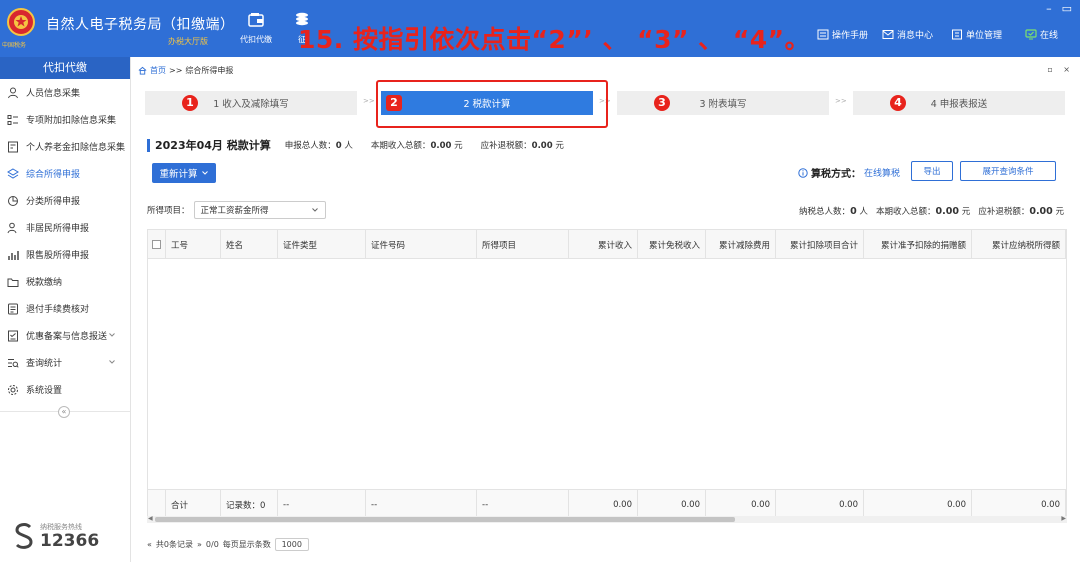 This screenshot has height=562, width=1080. I want to click on calc-mode-value: 在线算税, so click(882, 172).